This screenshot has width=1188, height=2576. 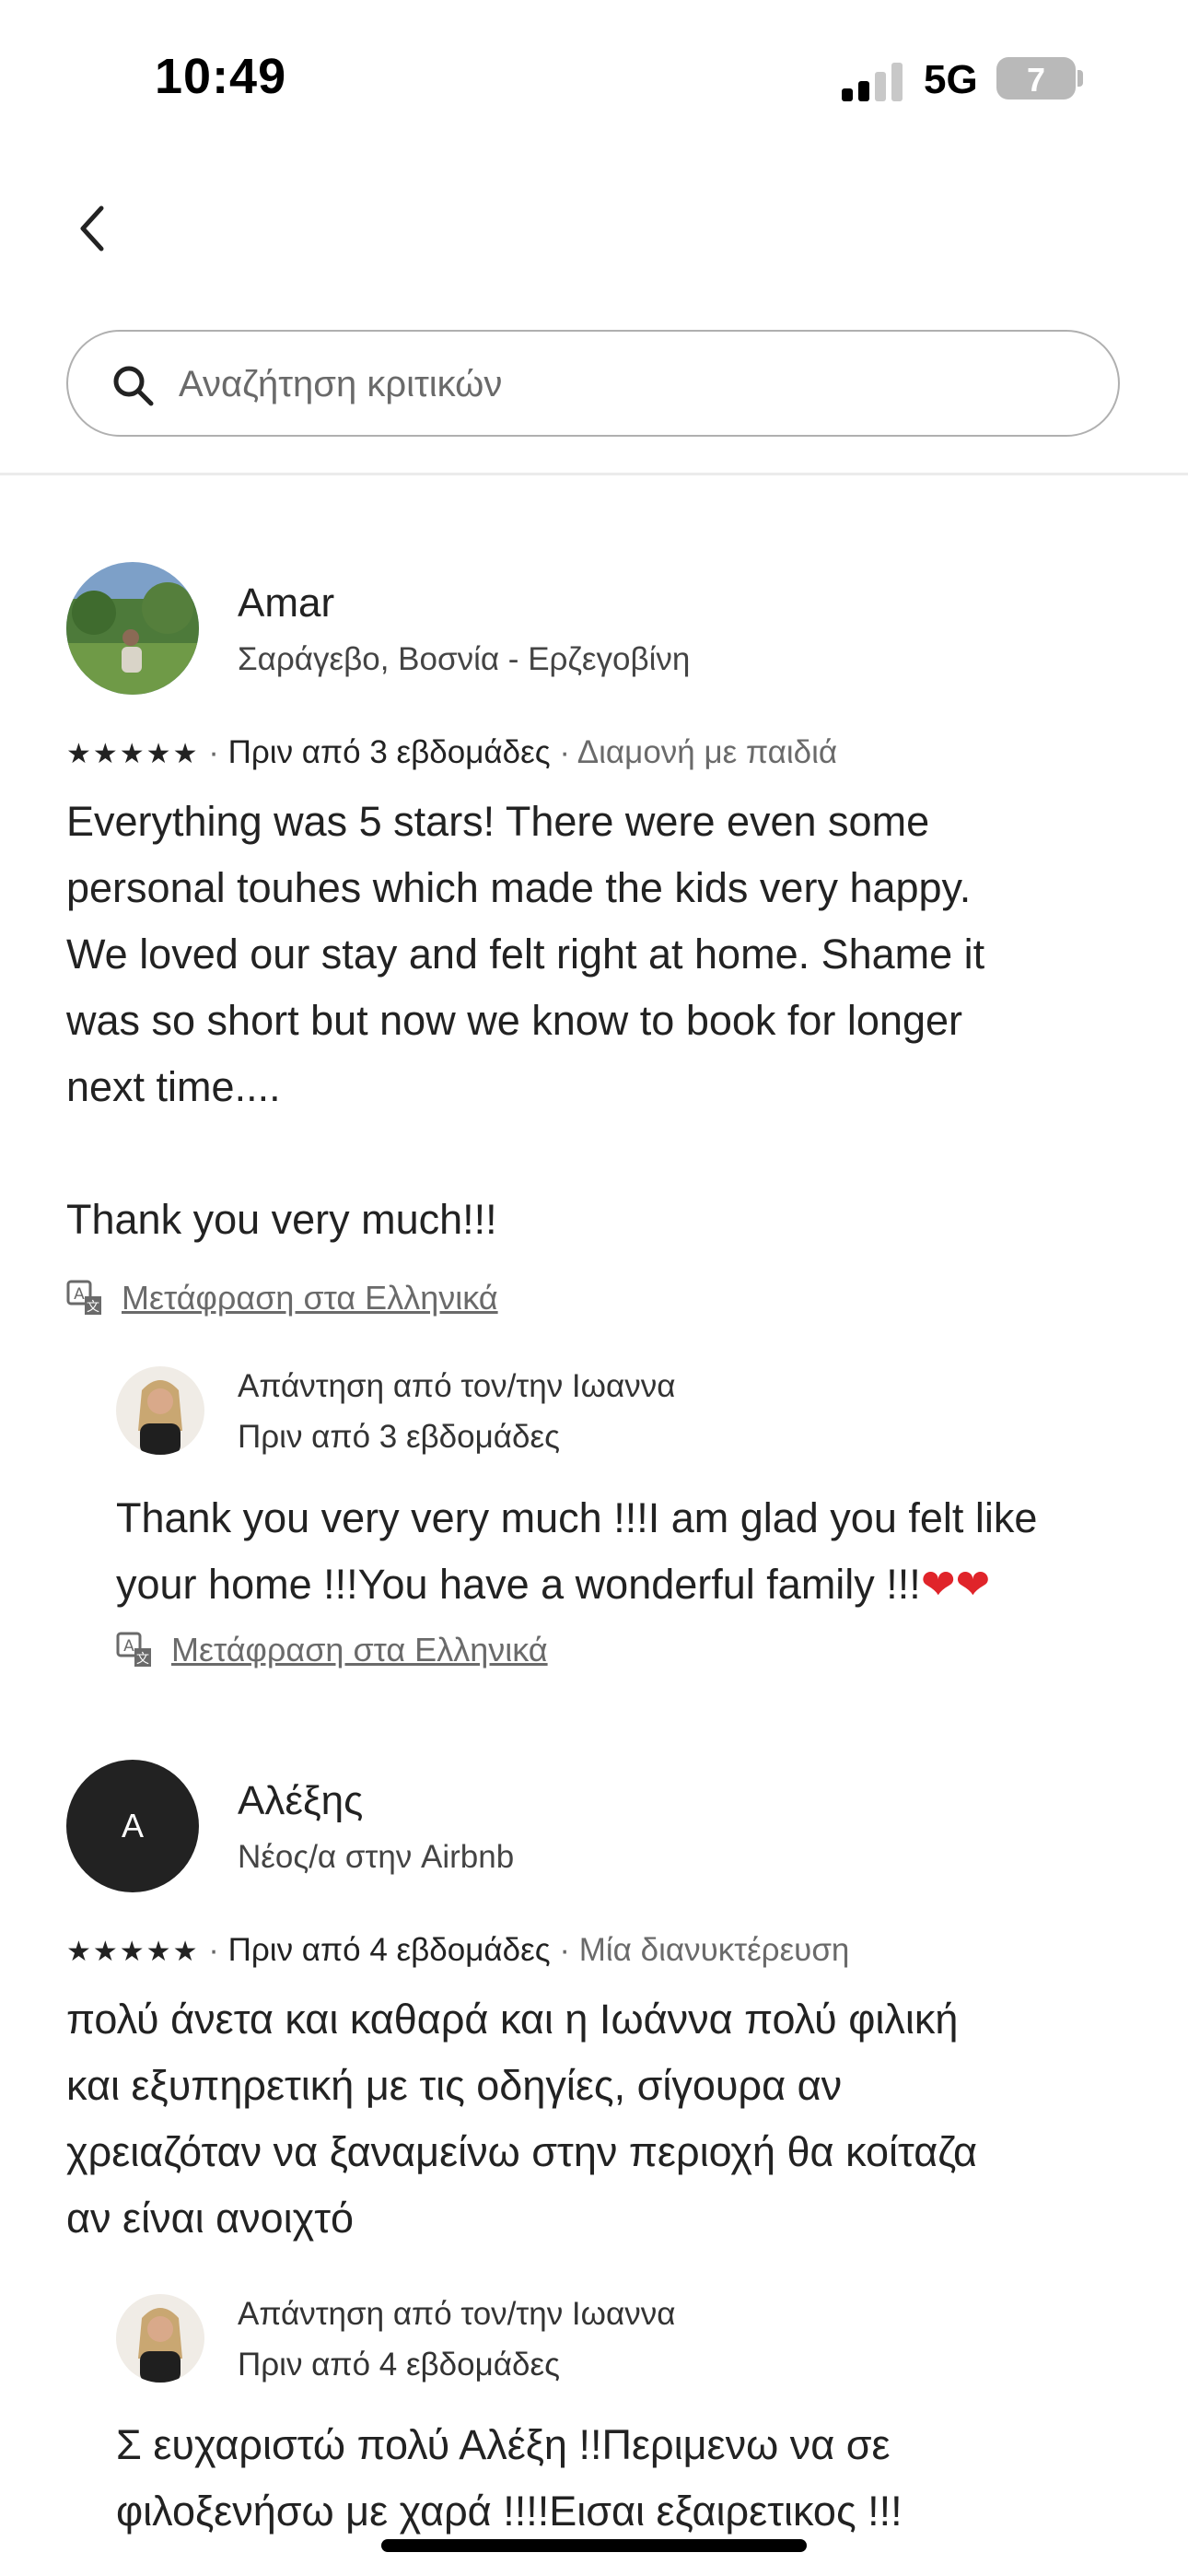 I want to click on home-indicator, so click(x=594, y=2545).